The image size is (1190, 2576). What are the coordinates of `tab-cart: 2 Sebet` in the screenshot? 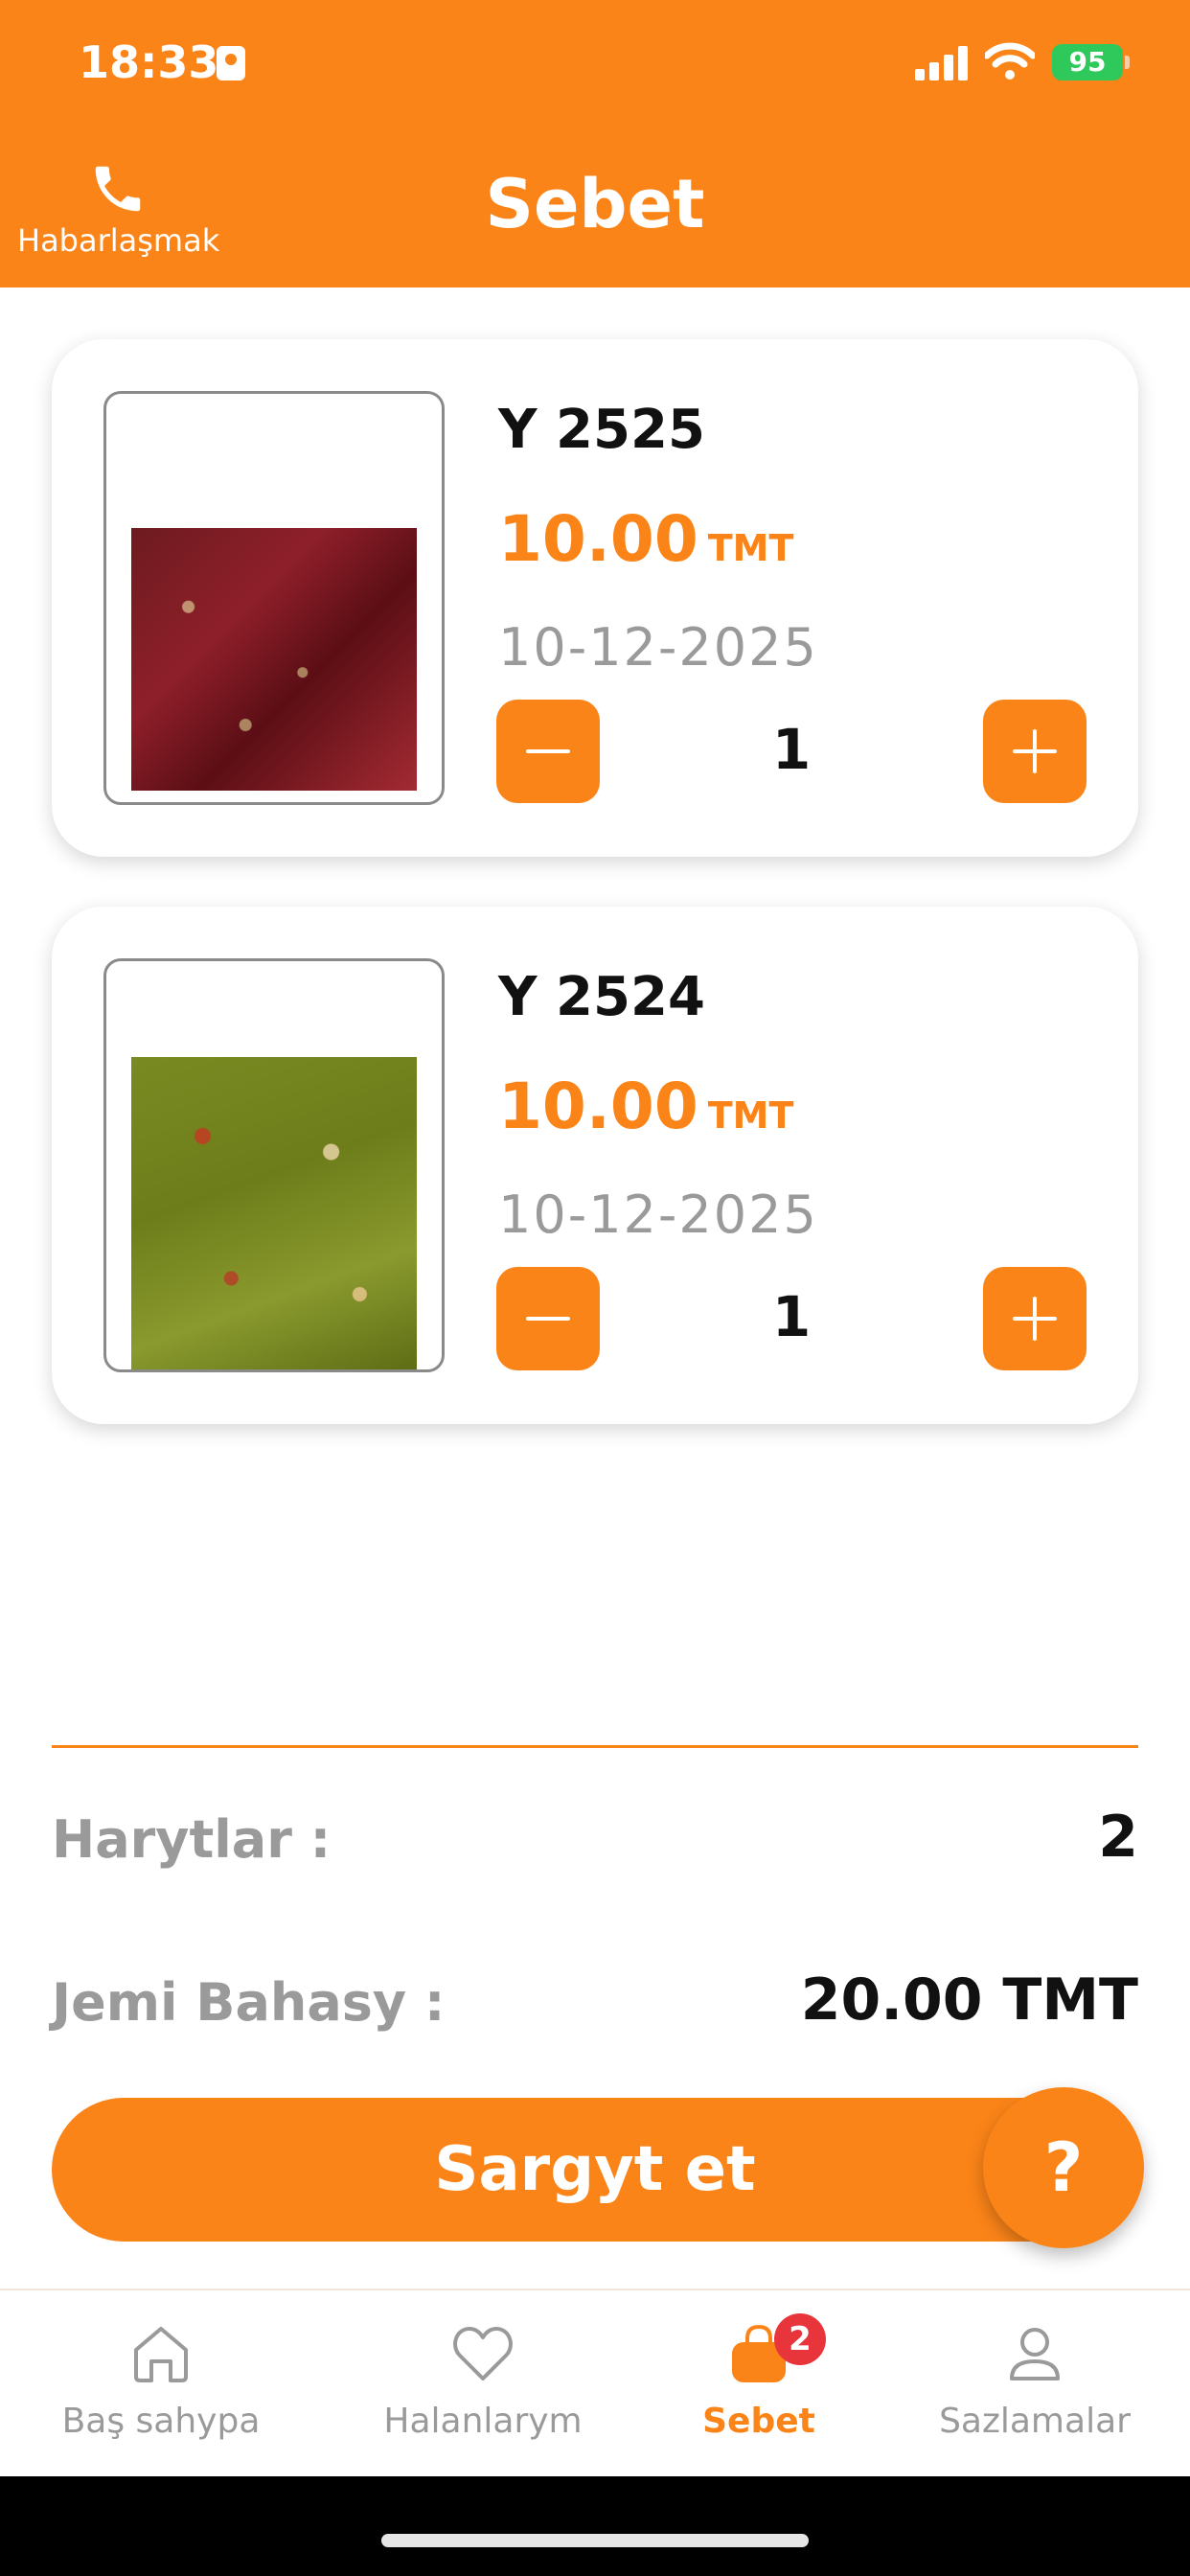 It's located at (759, 2377).